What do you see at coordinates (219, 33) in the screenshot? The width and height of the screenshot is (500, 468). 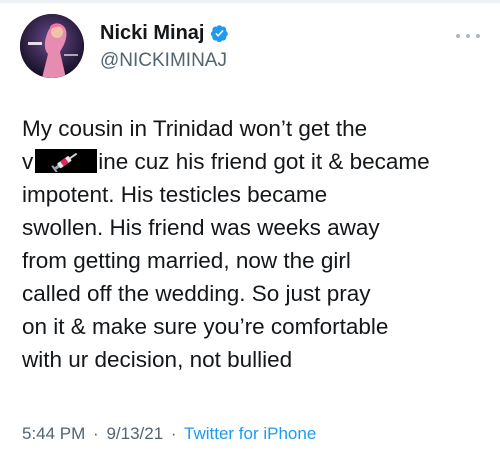 I see `verified-badge-icon` at bounding box center [219, 33].